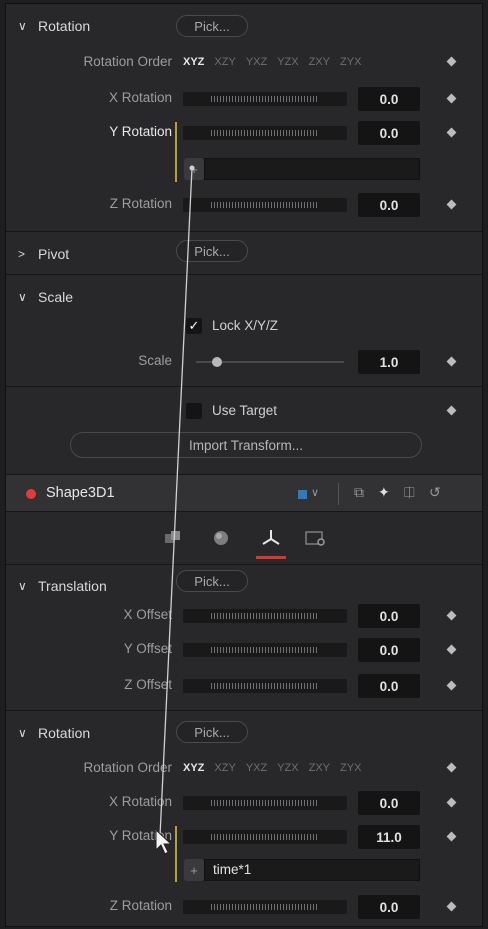  I want to click on rotation-order-row: Rotation Order XYZ XZY YXZ YZX ZXY ZYX, so click(244, 62).